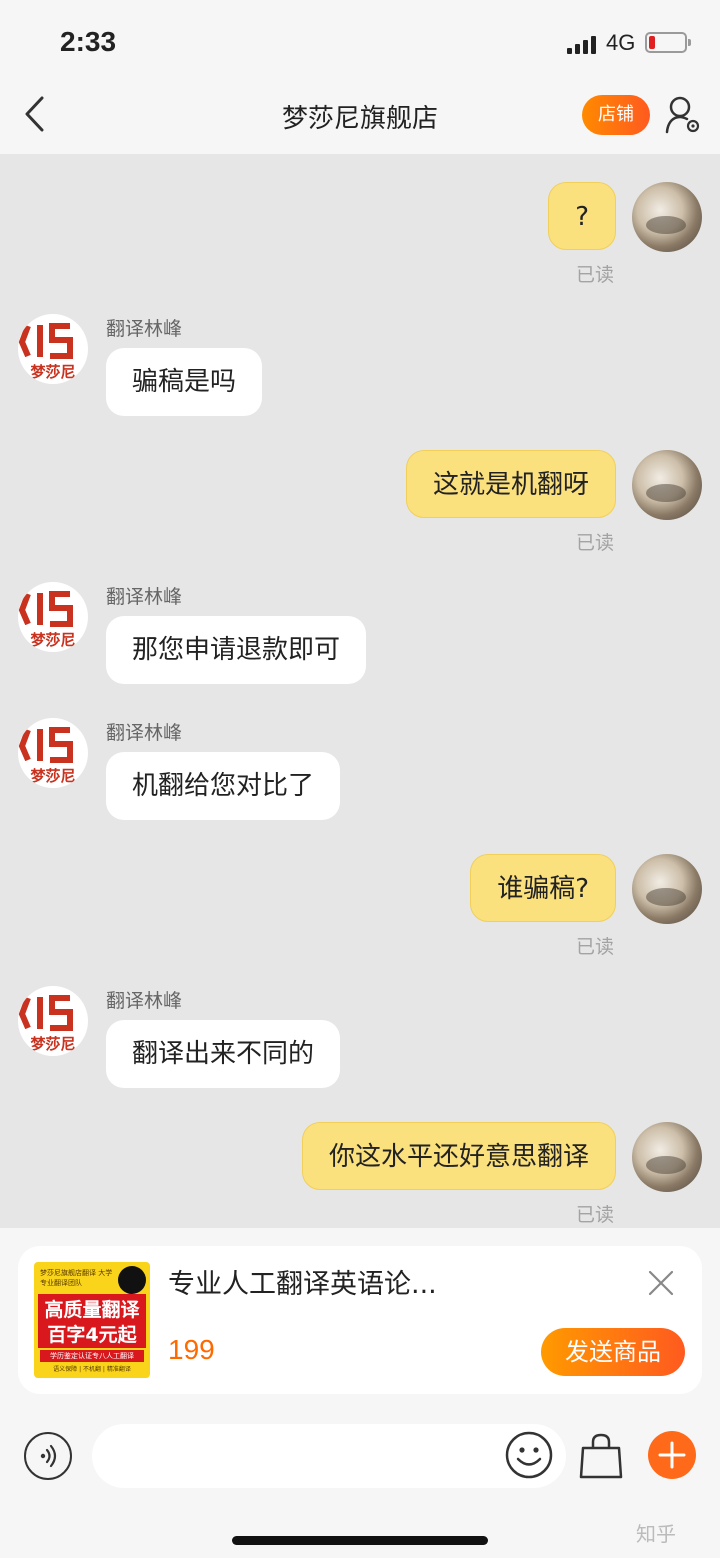  I want to click on message-bubble: 那您申请退款即可, so click(236, 650).